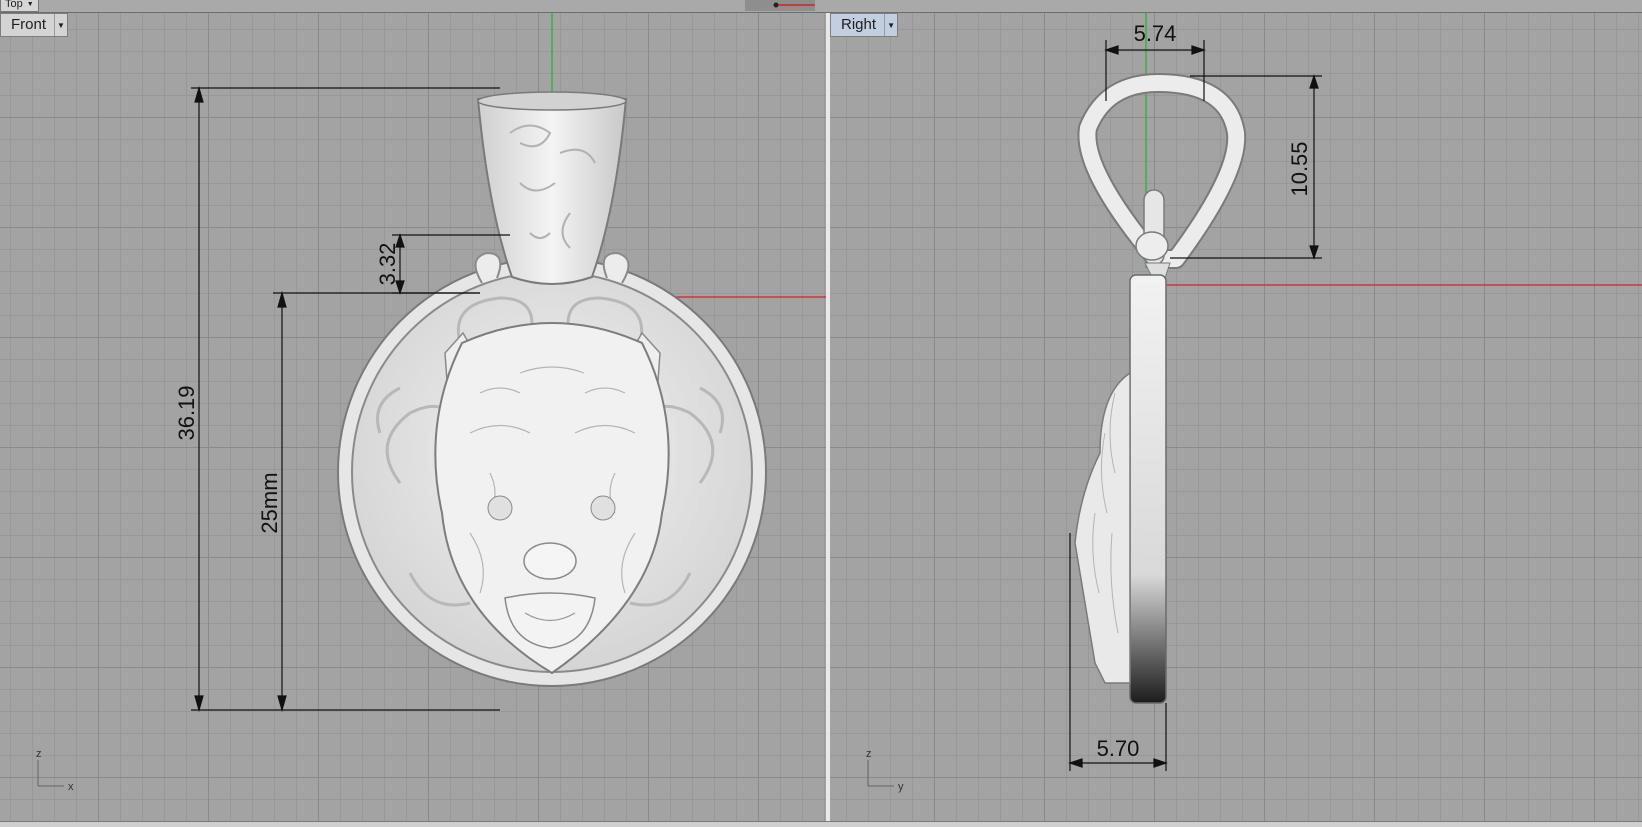 Image resolution: width=1642 pixels, height=827 pixels. Describe the element at coordinates (794, 5) in the screenshot. I see `top-viewport-axis-mark` at that location.